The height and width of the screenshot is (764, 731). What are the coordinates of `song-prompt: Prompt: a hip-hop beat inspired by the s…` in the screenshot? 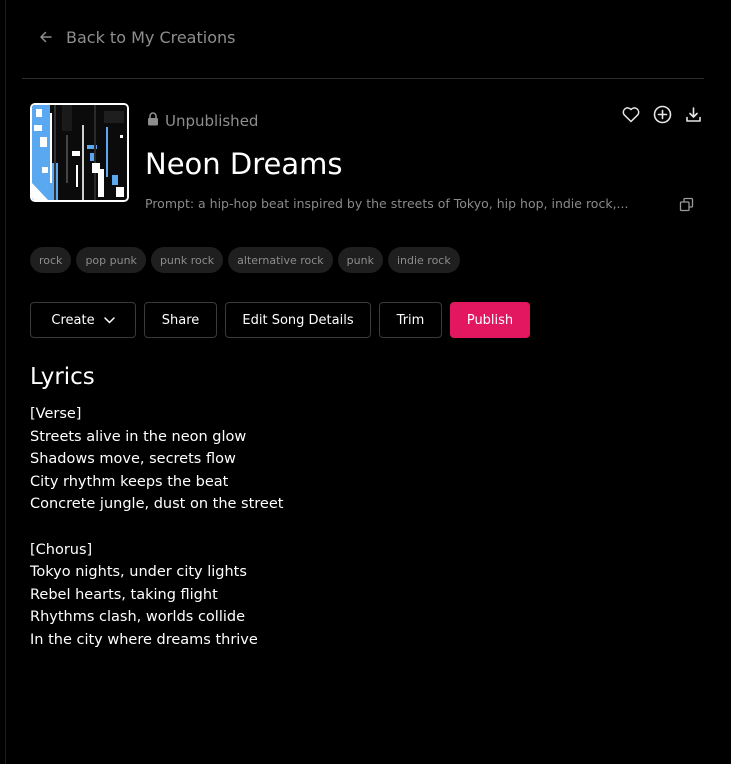 It's located at (387, 203).